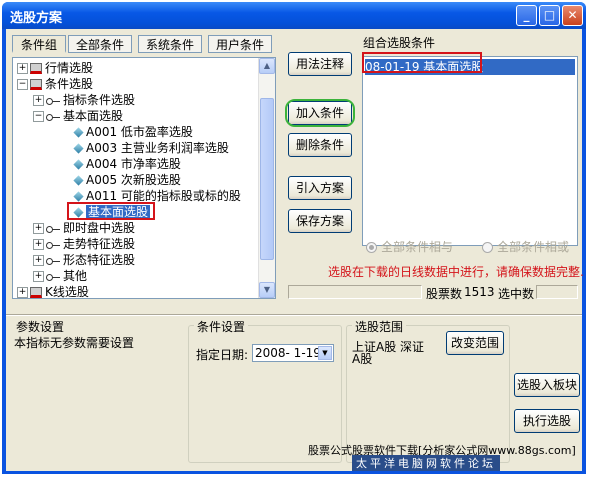 The height and width of the screenshot is (478, 592). What do you see at coordinates (479, 292) in the screenshot?
I see `stock-count-value: 1513` at bounding box center [479, 292].